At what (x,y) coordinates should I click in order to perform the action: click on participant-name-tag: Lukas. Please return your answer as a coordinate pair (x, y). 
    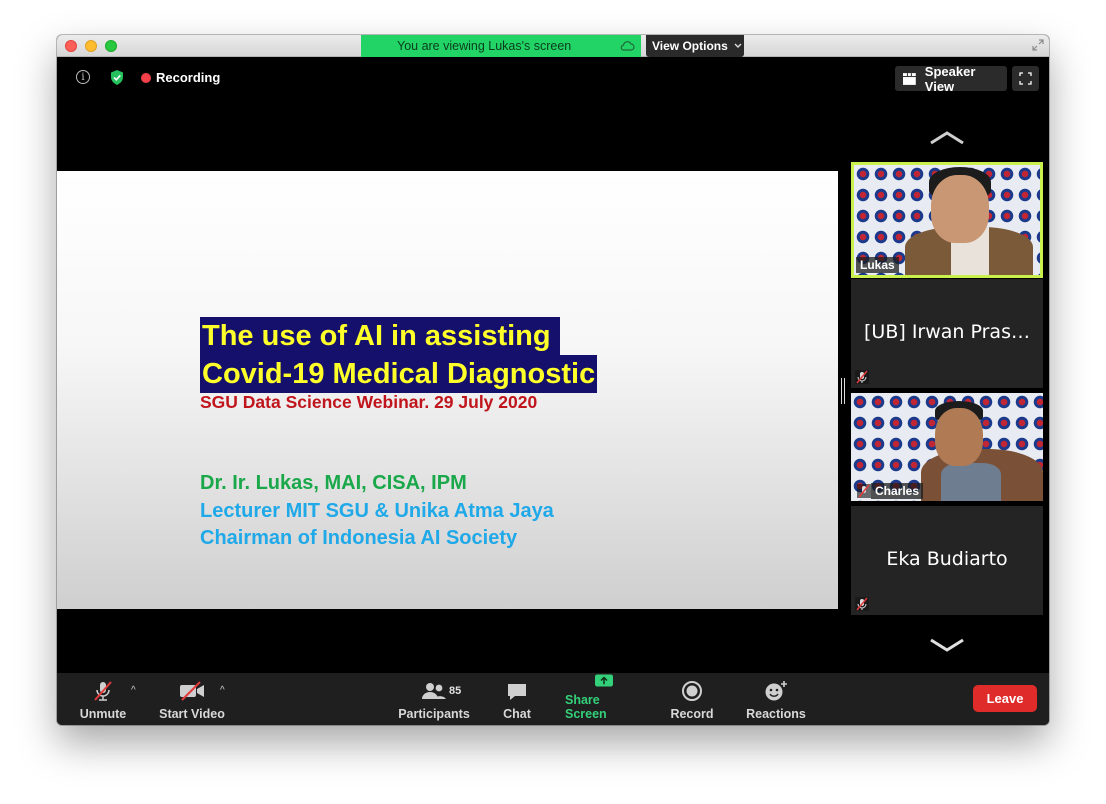
    Looking at the image, I should click on (877, 265).